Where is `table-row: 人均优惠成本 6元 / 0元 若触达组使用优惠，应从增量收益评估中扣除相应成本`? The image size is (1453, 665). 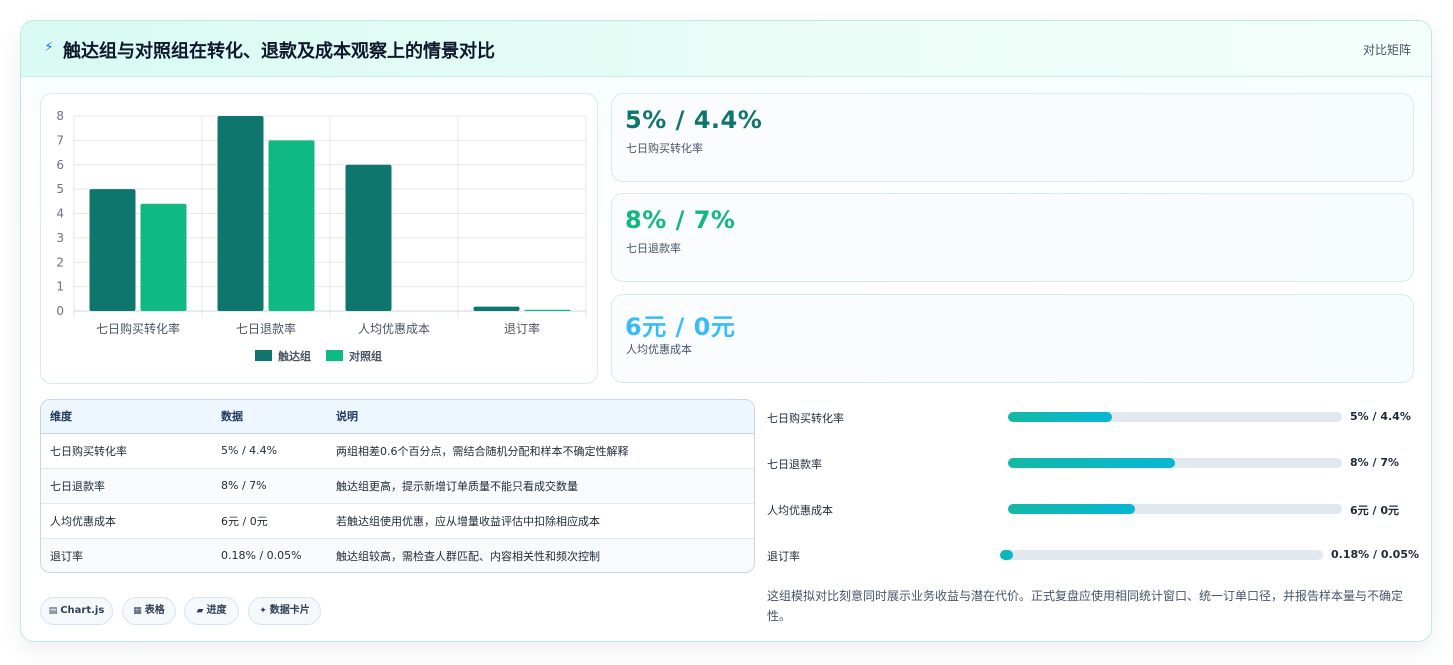 table-row: 人均优惠成本 6元 / 0元 若触达组使用优惠，应从增量收益评估中扣除相应成本 is located at coordinates (397, 520).